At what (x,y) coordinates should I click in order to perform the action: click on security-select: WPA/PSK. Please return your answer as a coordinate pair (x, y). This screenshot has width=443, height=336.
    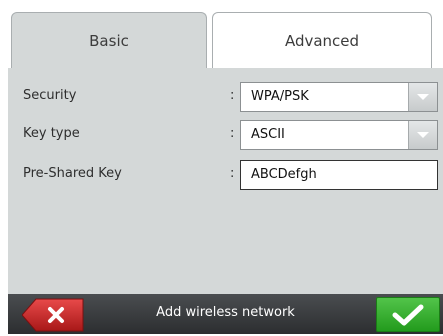
    Looking at the image, I should click on (339, 97).